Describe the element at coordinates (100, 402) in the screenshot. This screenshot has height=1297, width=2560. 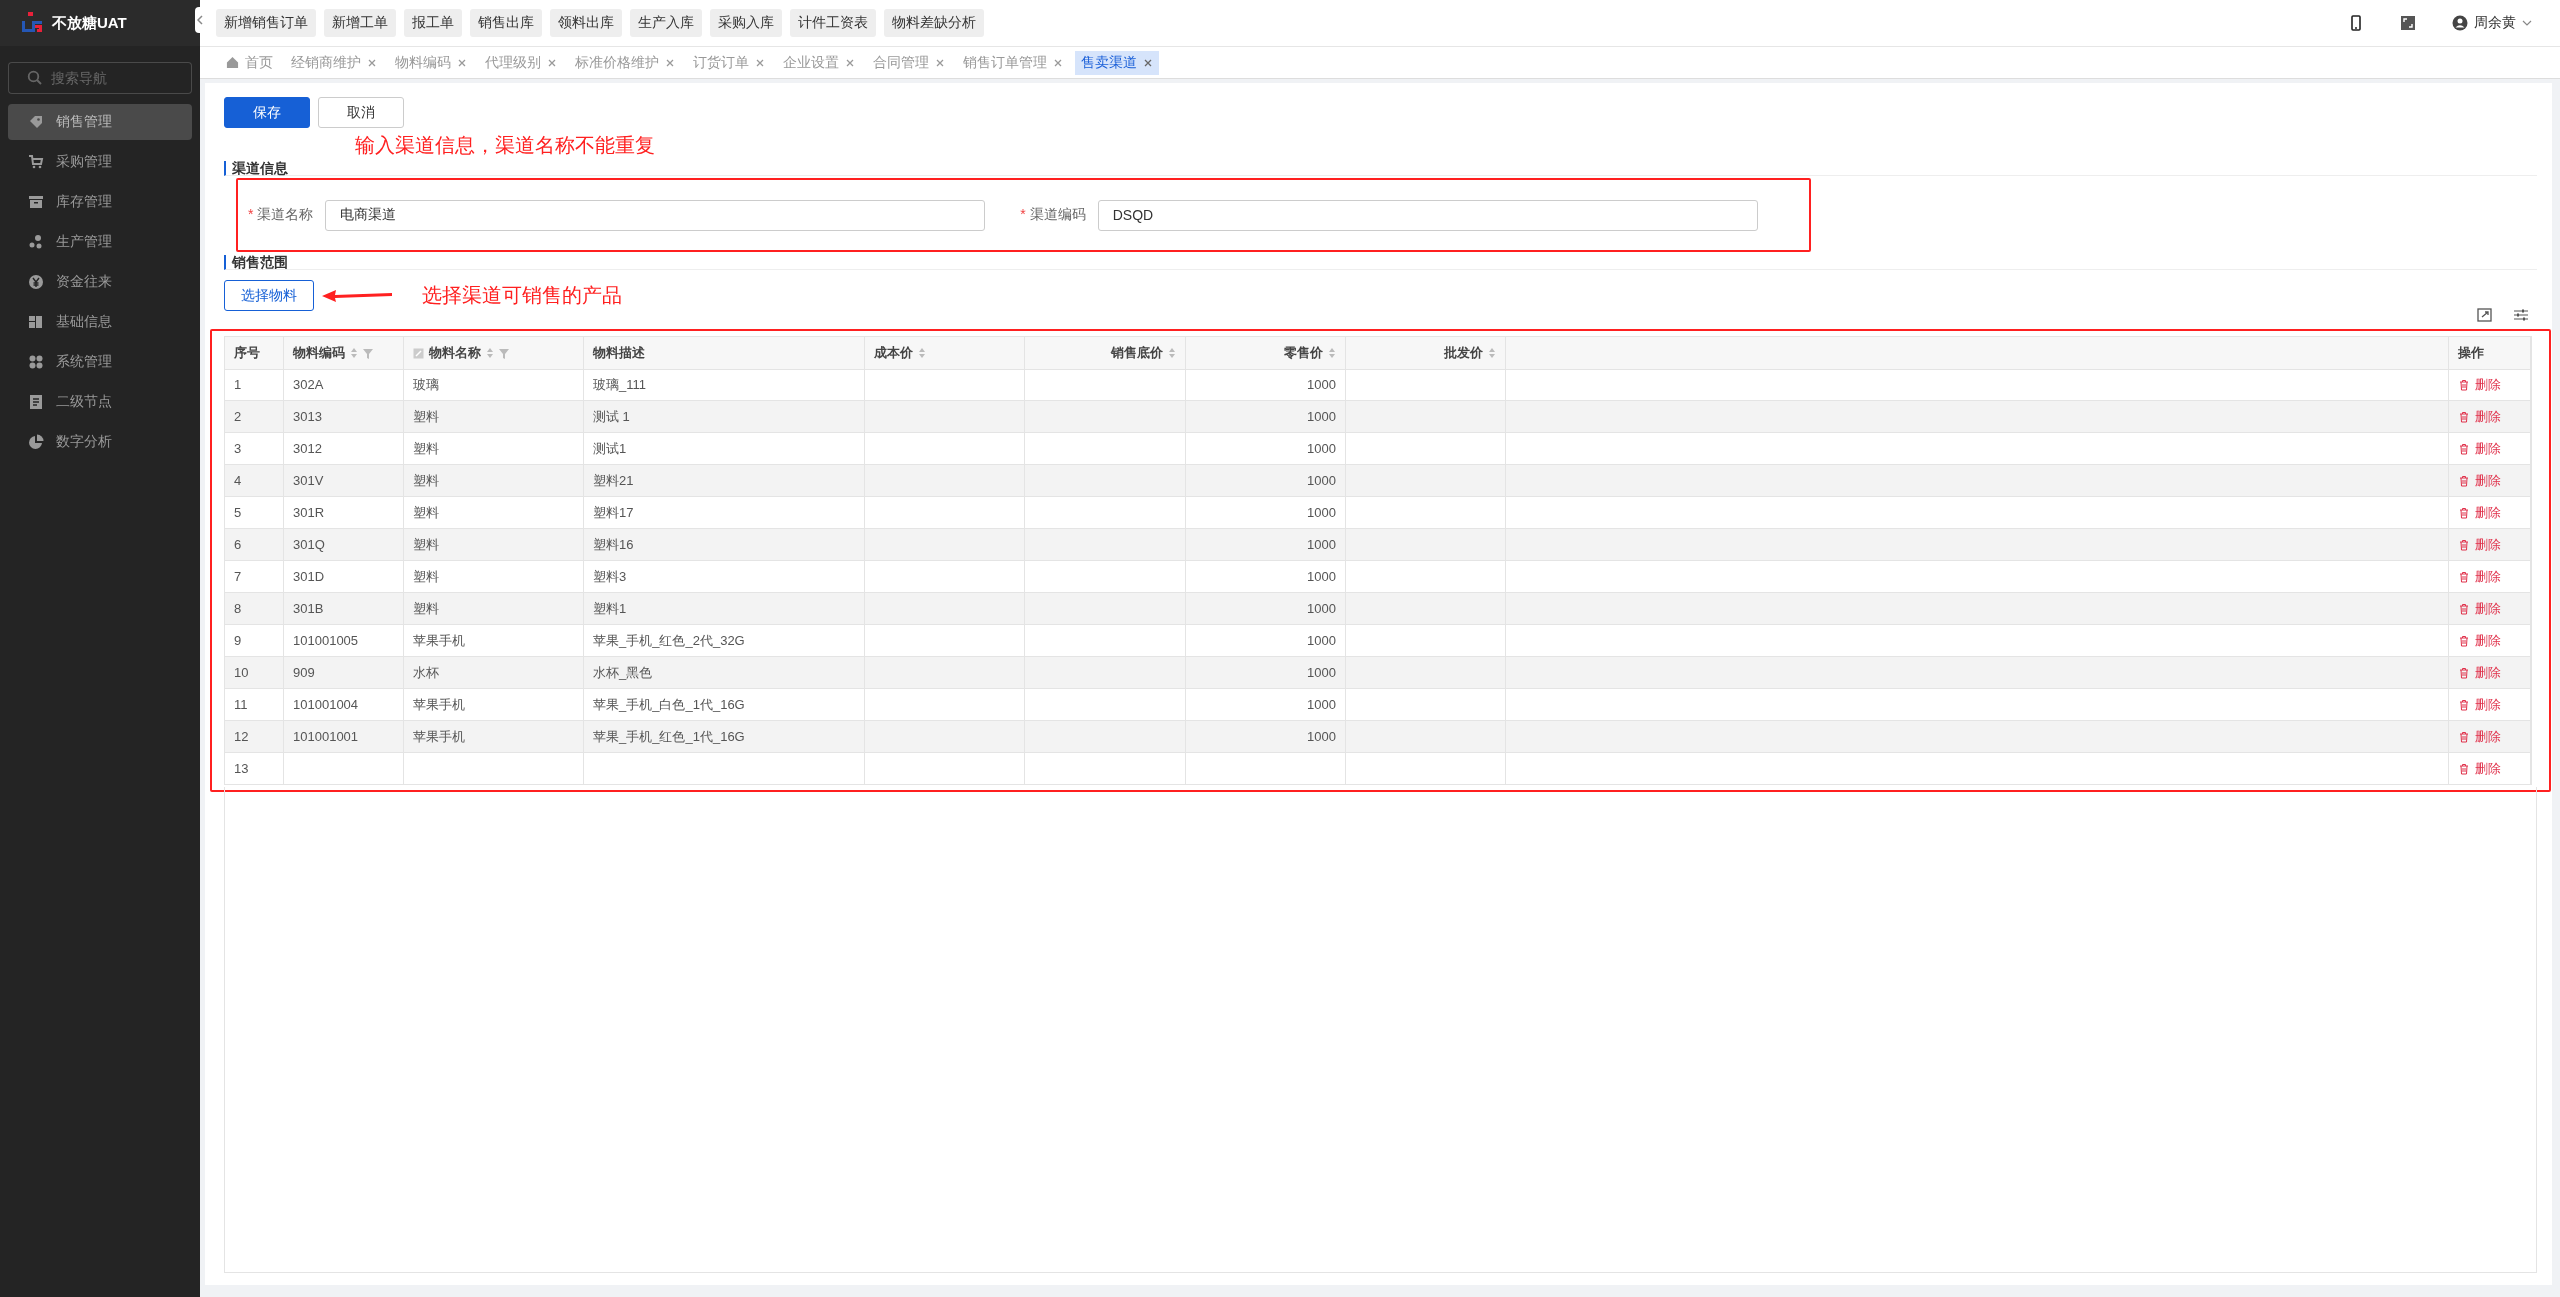
I see `sidebar-item: 二级节点` at that location.